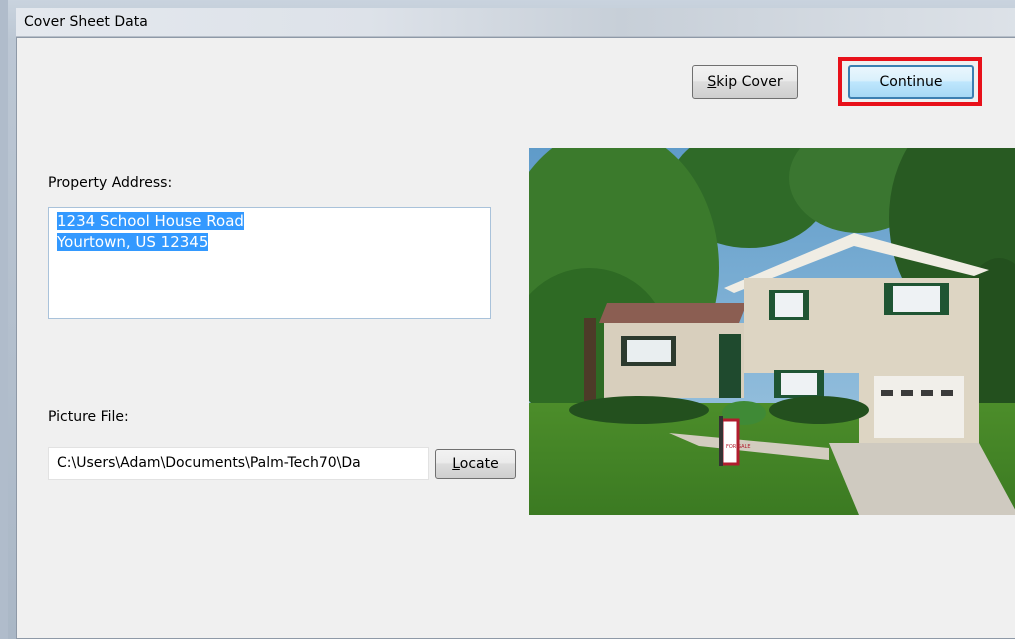 This screenshot has width=1015, height=639. What do you see at coordinates (749, 82) in the screenshot?
I see `skip-cover-label: kip Cover` at bounding box center [749, 82].